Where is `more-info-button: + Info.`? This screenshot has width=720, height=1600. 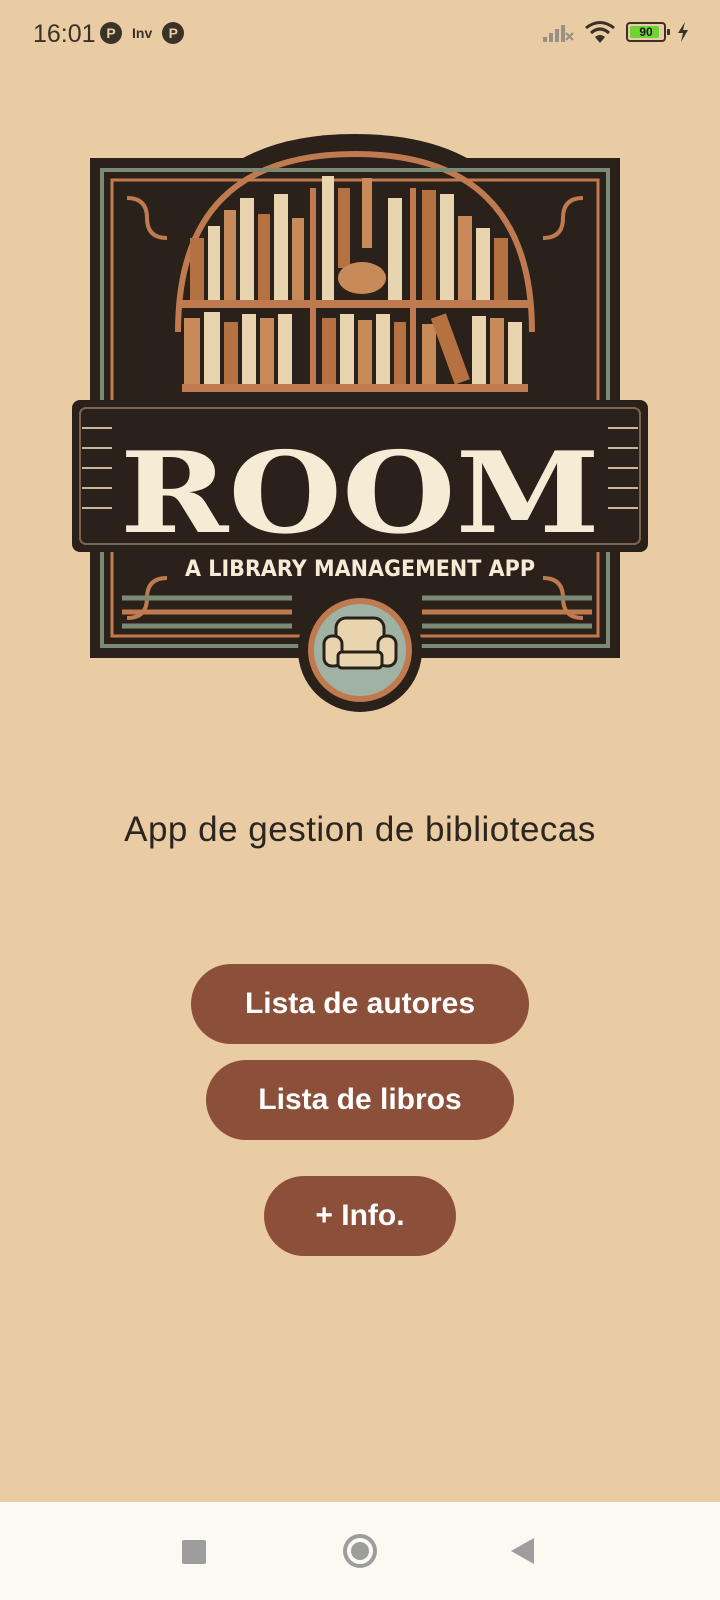 more-info-button: + Info. is located at coordinates (360, 1216).